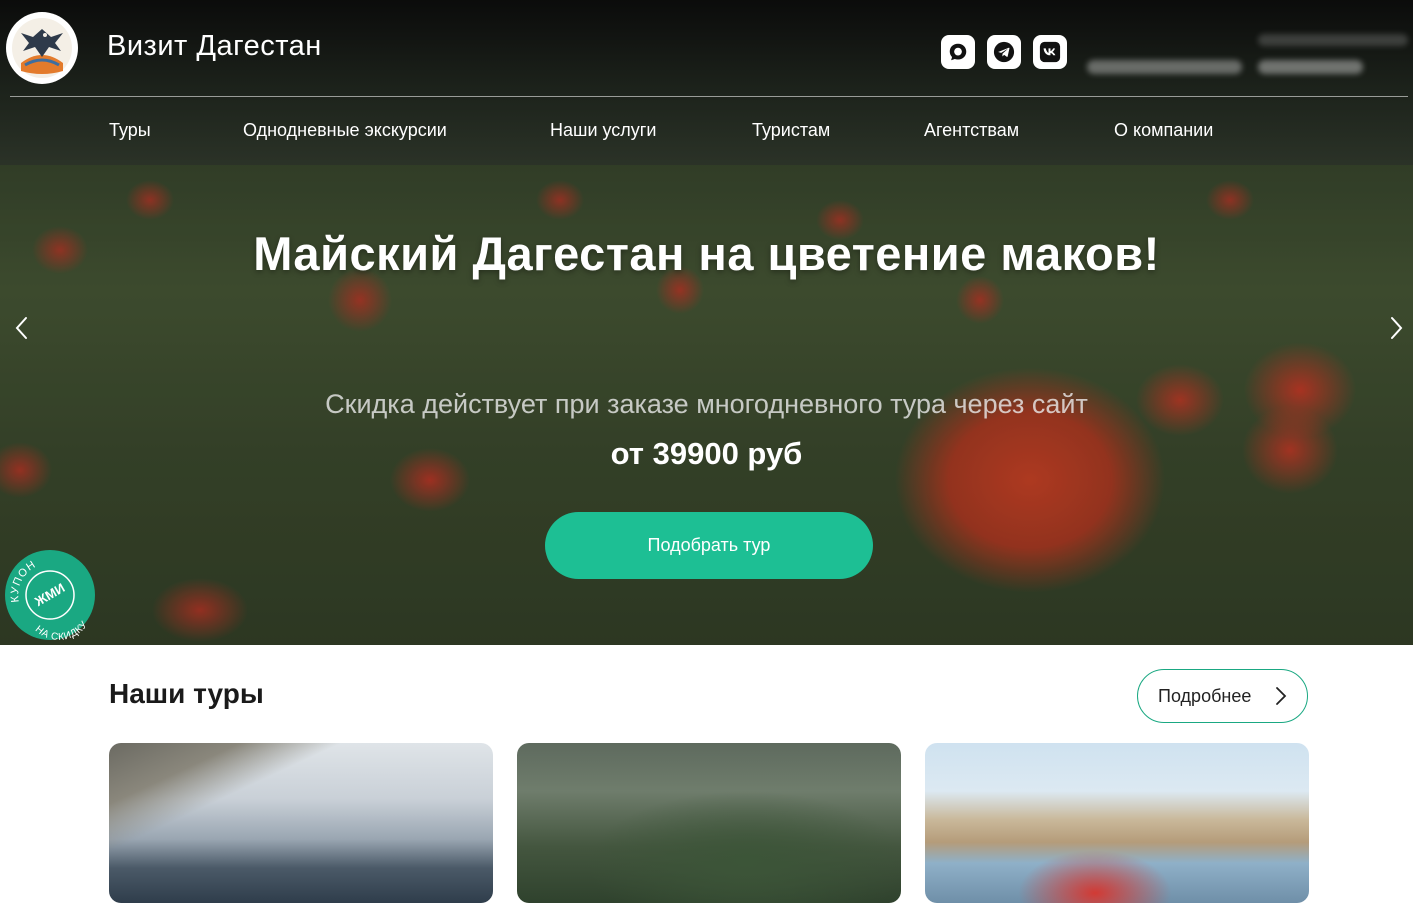 This screenshot has width=1413, height=903. I want to click on vk-icon, so click(1050, 52).